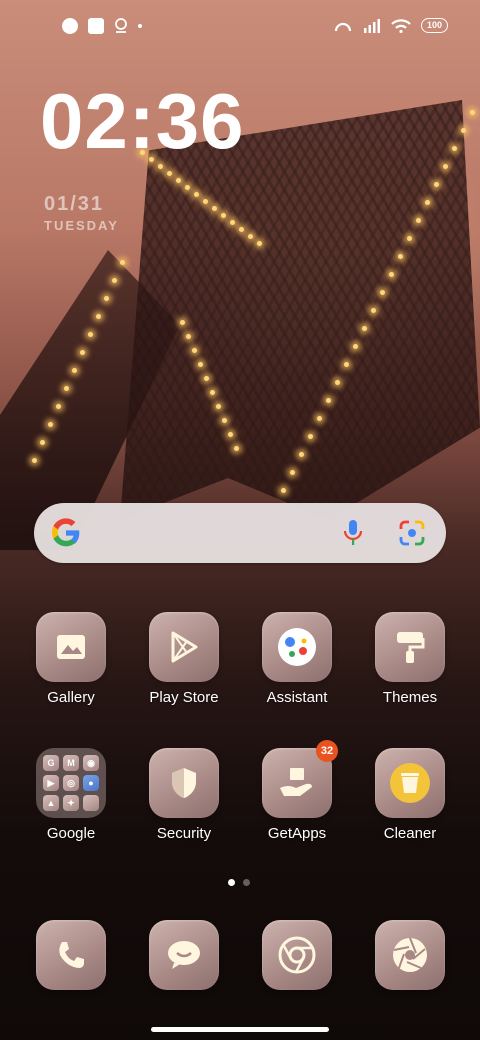  I want to click on app-getapps: 32 GetApps, so click(297, 791).